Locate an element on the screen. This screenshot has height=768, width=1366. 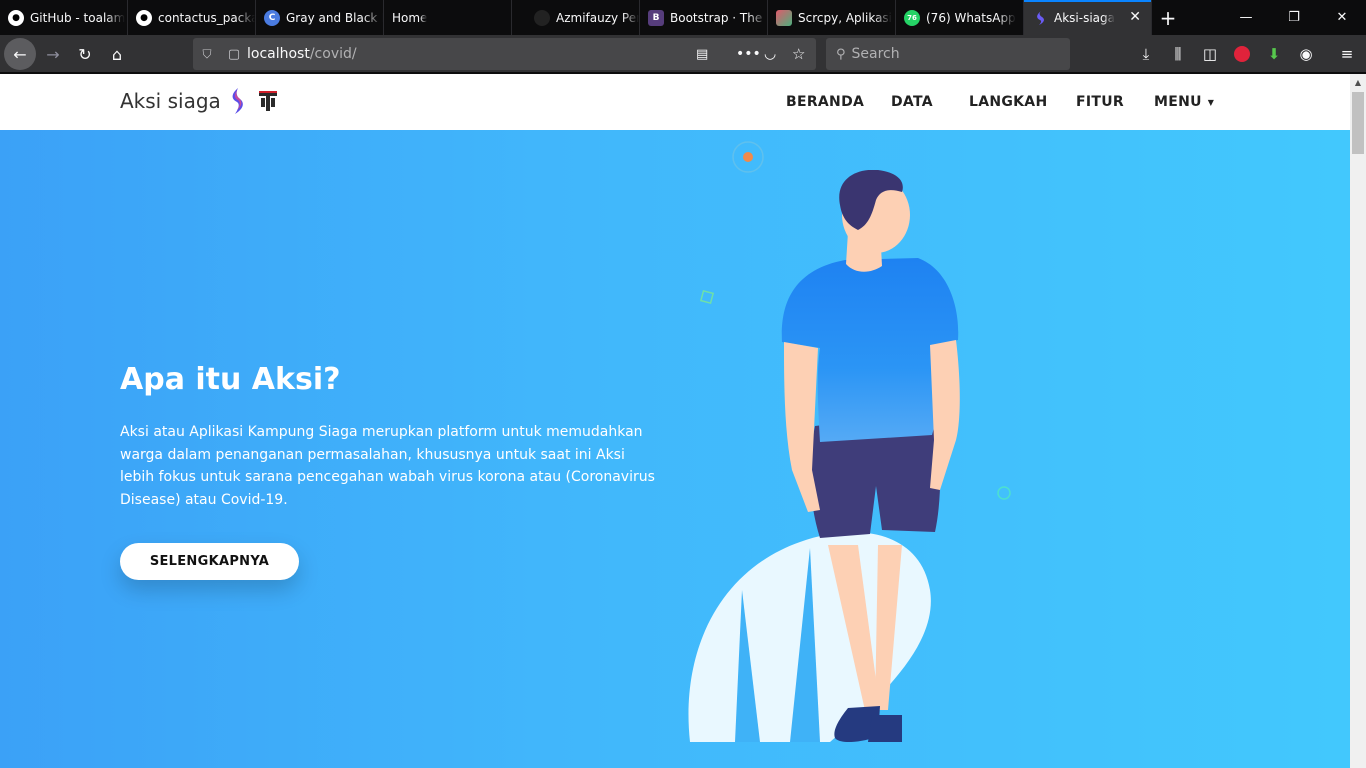
tab-gray-black: C Gray and Black F is located at coordinates (320, 17).